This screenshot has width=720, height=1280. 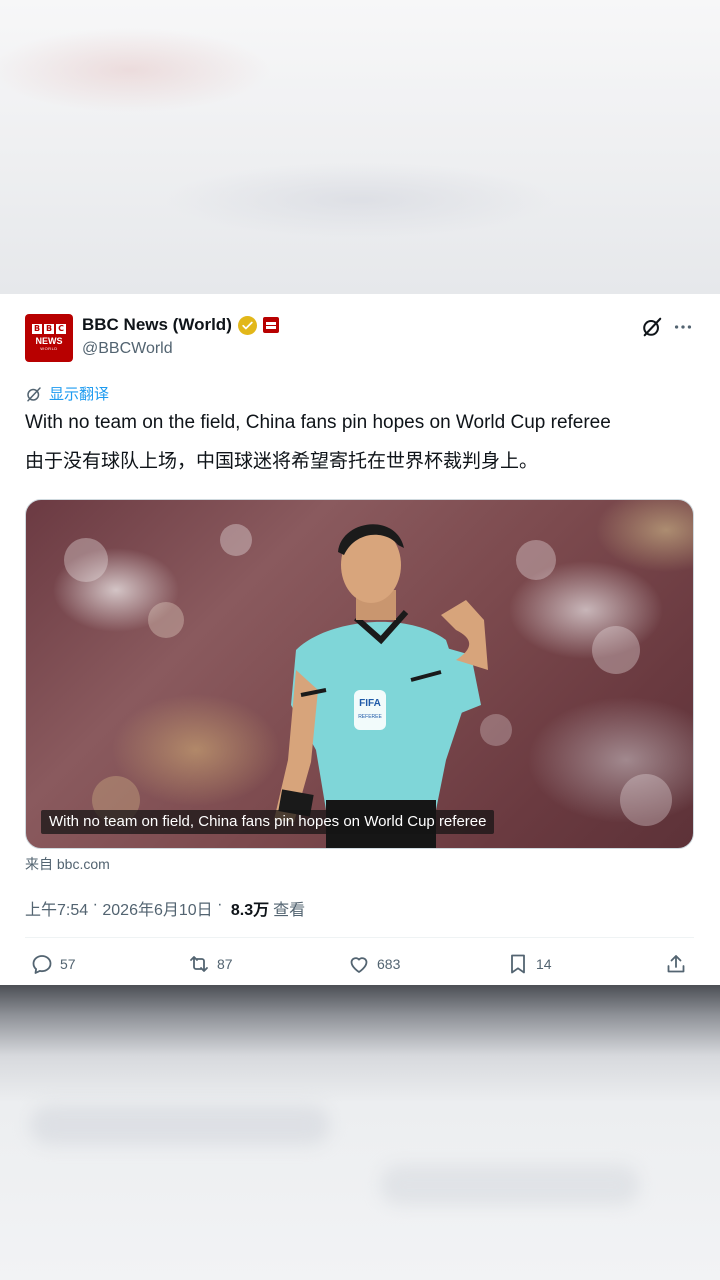 What do you see at coordinates (199, 964) in the screenshot?
I see `repost-icon` at bounding box center [199, 964].